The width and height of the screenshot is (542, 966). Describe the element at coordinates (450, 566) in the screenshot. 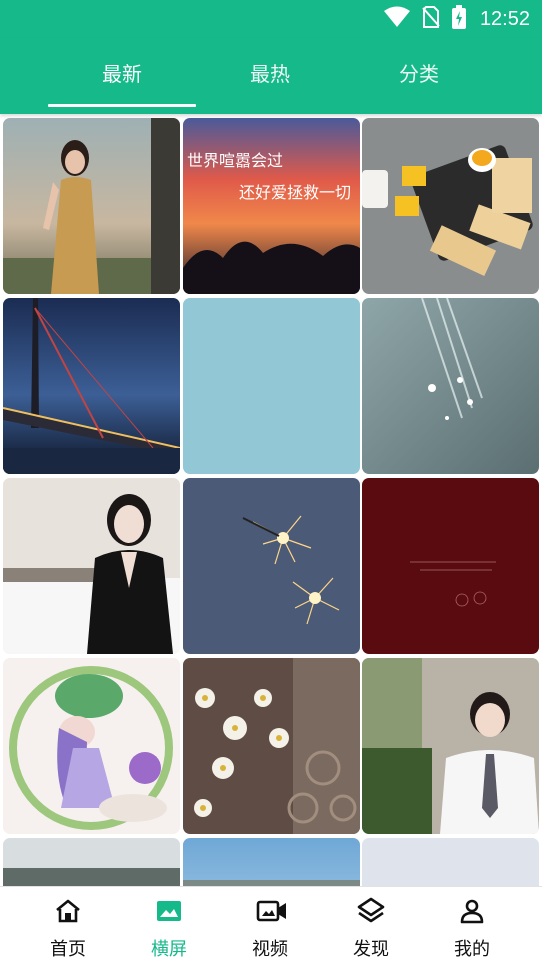

I see `wallpaper-tile-dark-red-art` at that location.